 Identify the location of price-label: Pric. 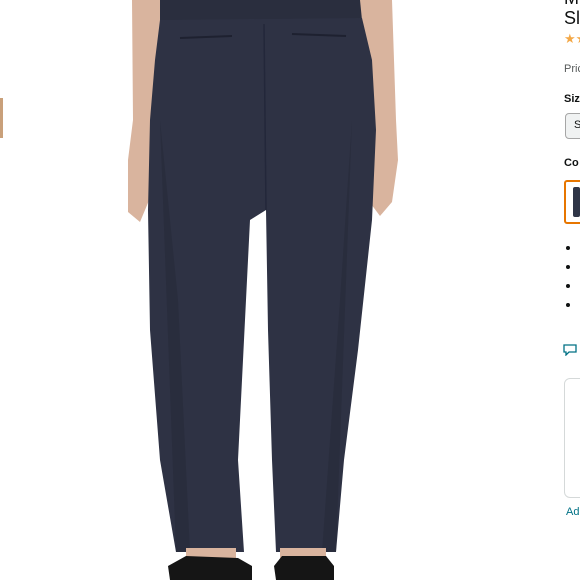
(572, 69).